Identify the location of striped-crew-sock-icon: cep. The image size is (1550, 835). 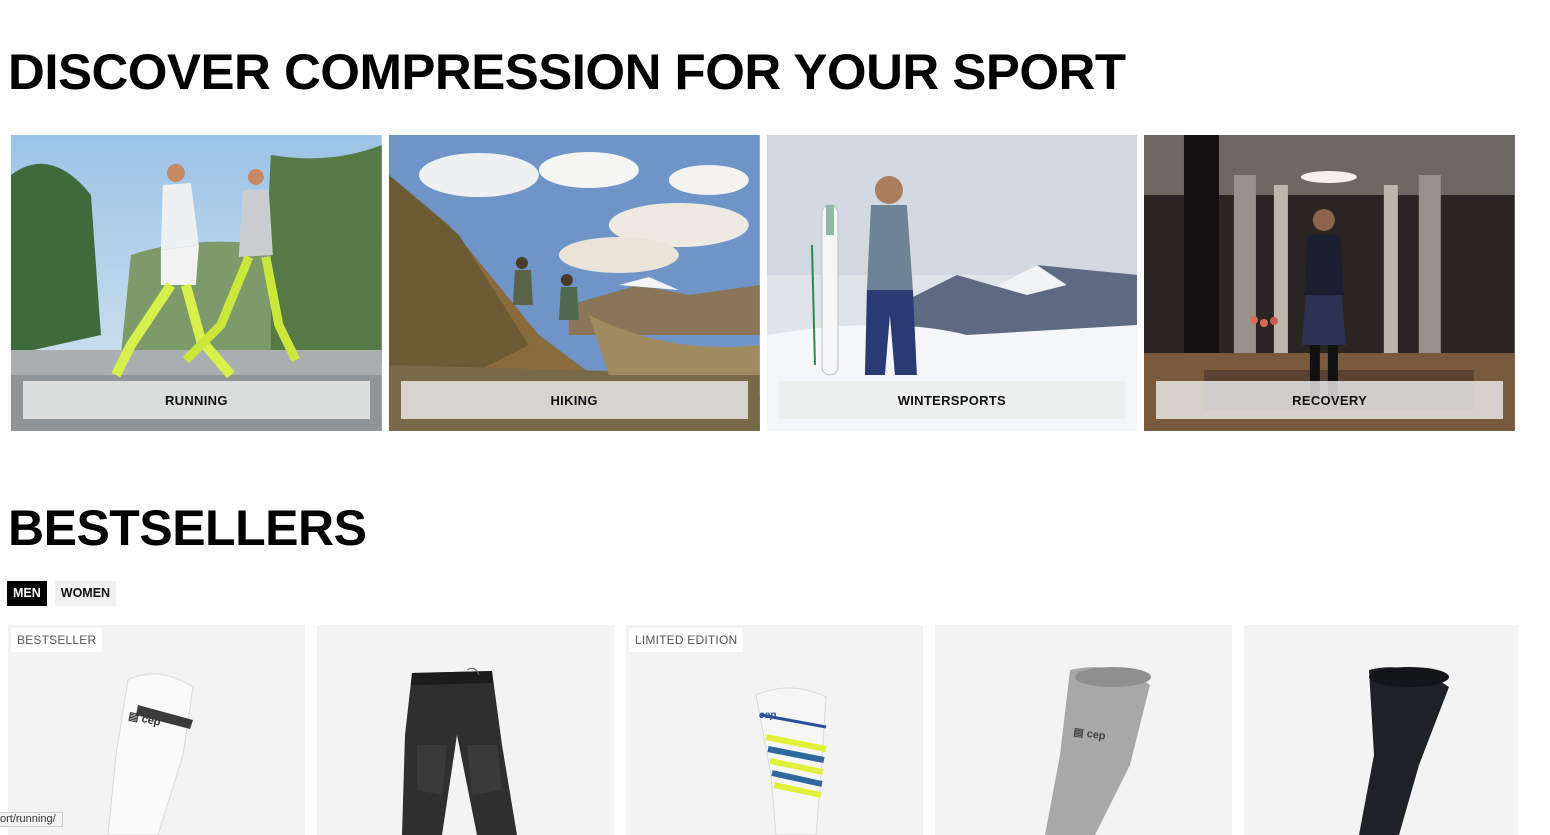
(791, 761).